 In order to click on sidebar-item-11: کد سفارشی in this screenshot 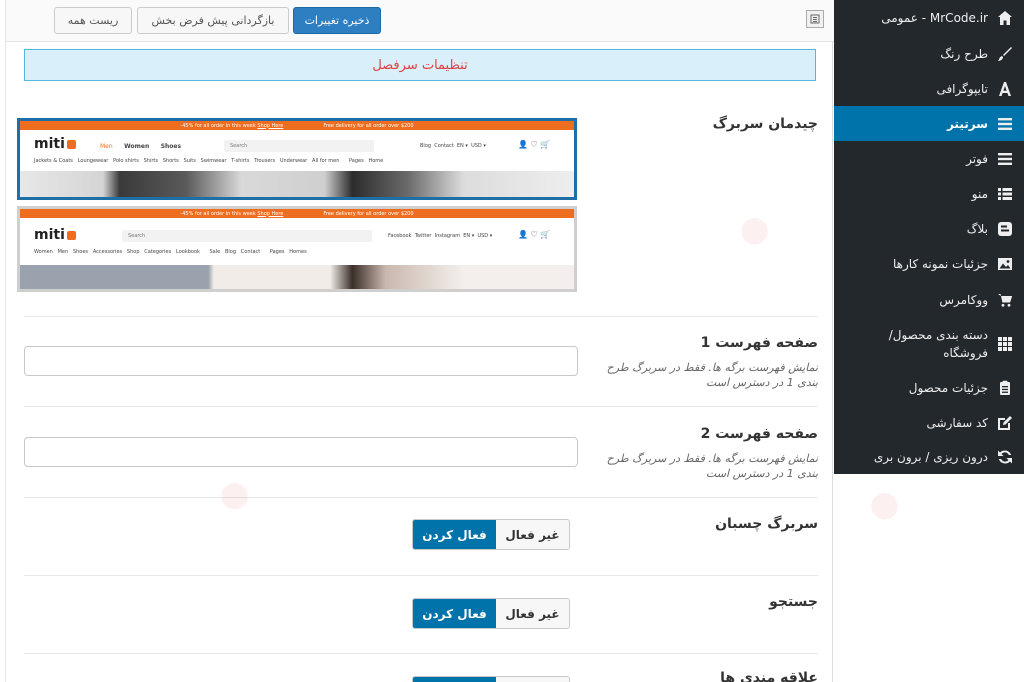, I will do `click(929, 422)`.